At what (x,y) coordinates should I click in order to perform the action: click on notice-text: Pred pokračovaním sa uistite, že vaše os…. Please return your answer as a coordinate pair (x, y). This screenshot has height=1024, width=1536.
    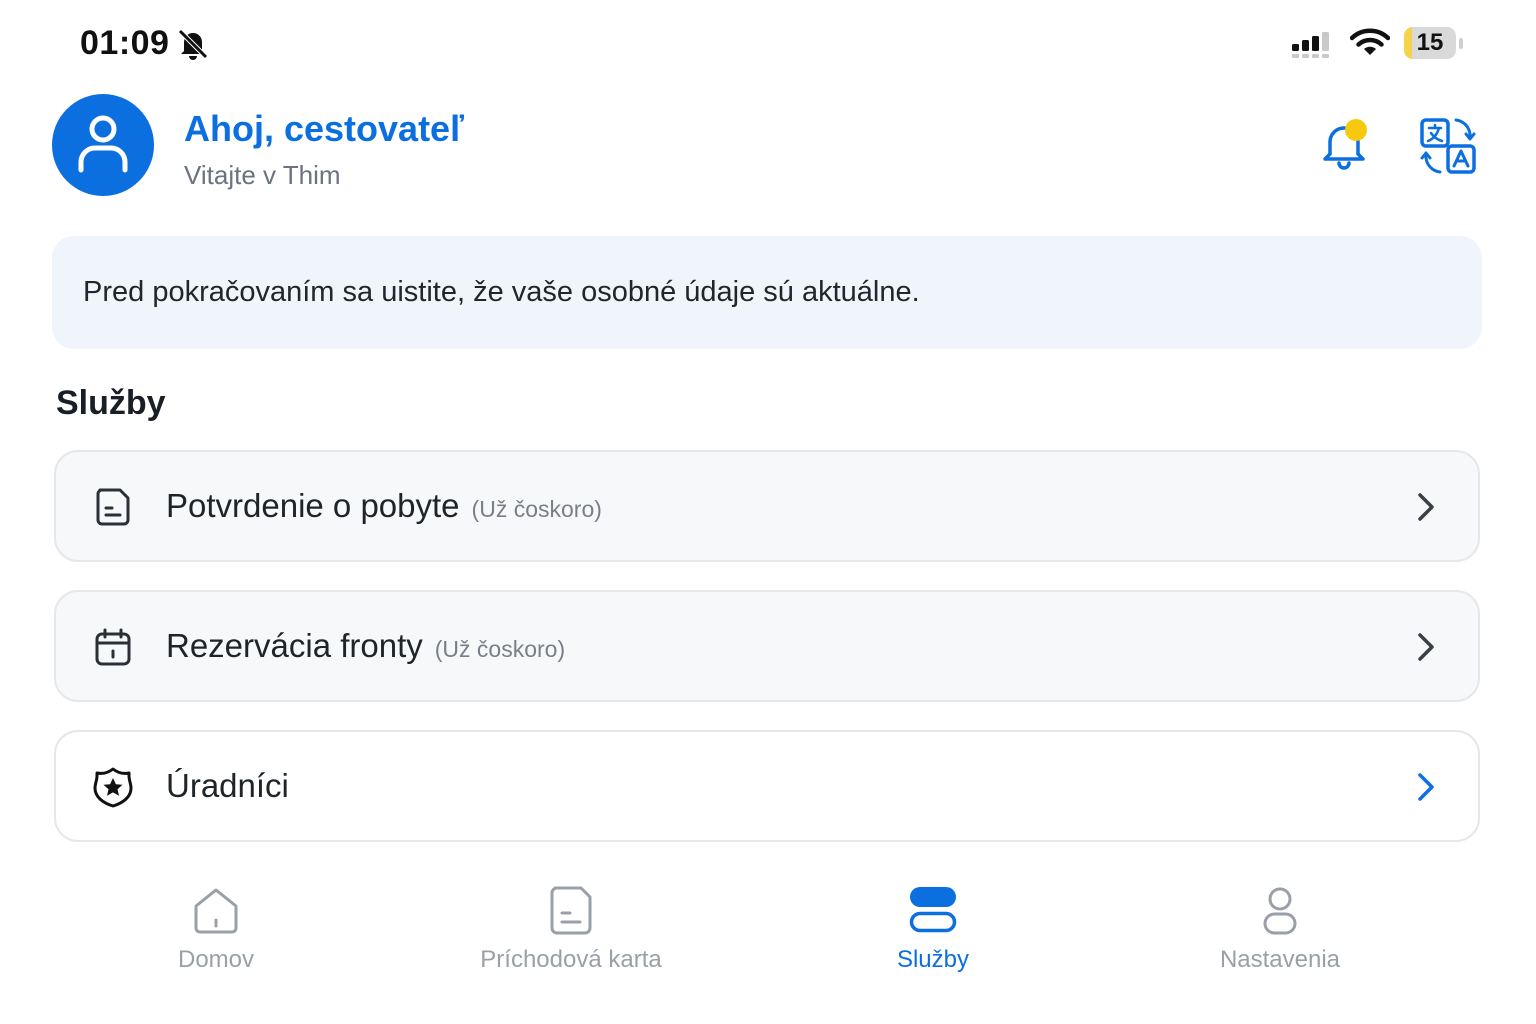
    Looking at the image, I should click on (501, 292).